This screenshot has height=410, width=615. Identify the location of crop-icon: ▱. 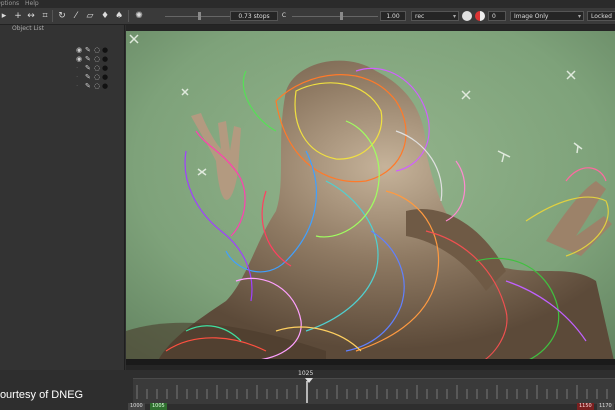
(90, 16).